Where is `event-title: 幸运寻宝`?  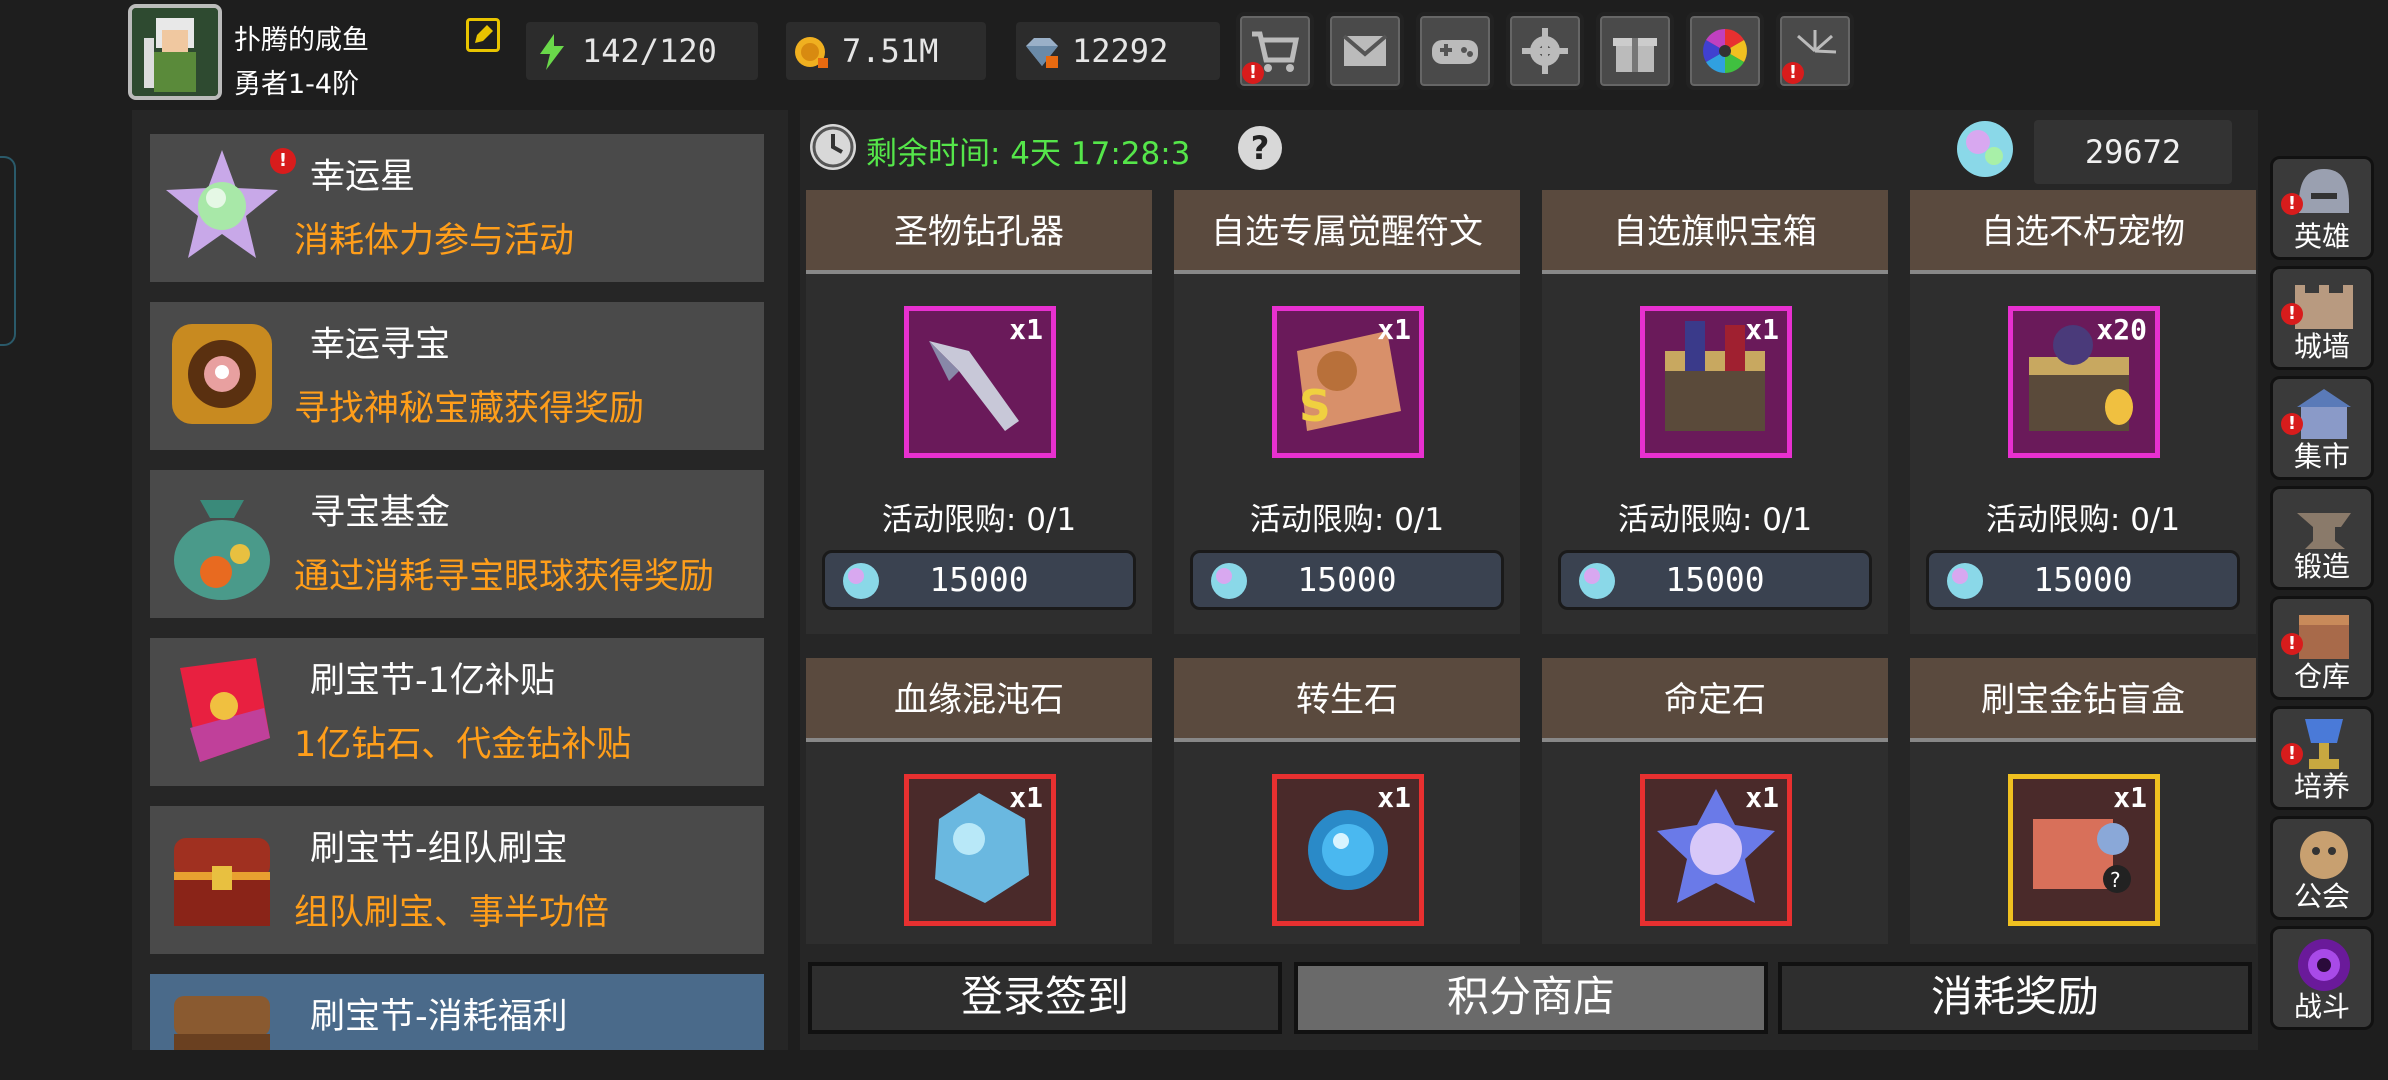 event-title: 幸运寻宝 is located at coordinates (380, 345).